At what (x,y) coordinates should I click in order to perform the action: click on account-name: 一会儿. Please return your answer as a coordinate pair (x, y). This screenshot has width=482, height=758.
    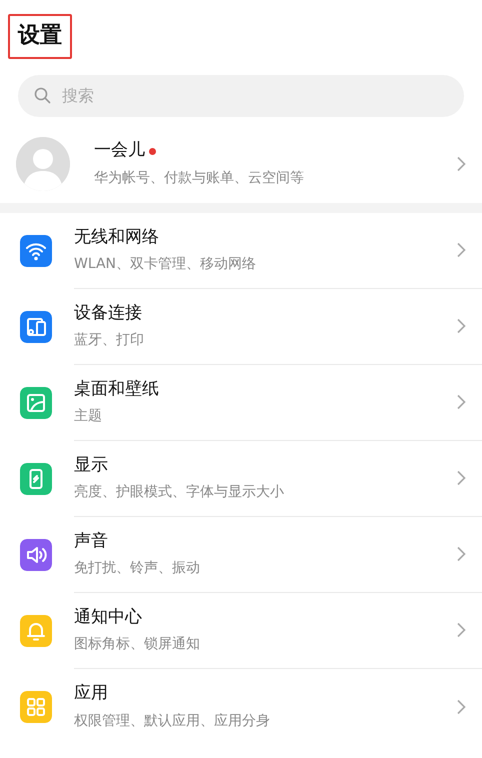
    Looking at the image, I should click on (119, 150).